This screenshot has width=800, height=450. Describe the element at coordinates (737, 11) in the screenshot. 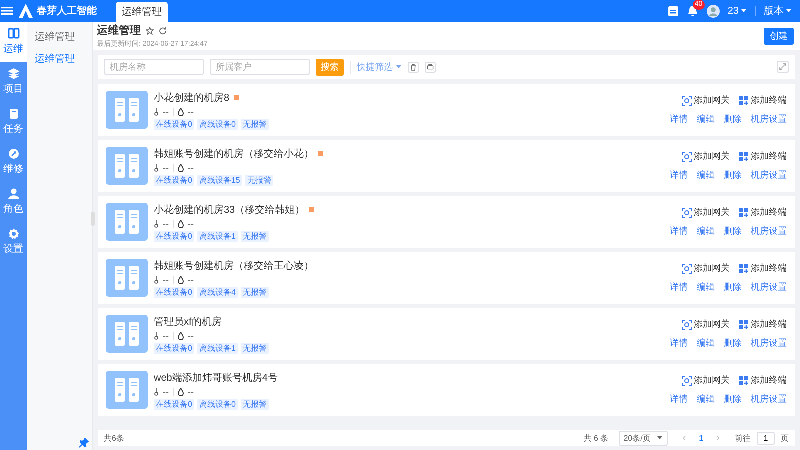

I see `user-menu: 23` at that location.